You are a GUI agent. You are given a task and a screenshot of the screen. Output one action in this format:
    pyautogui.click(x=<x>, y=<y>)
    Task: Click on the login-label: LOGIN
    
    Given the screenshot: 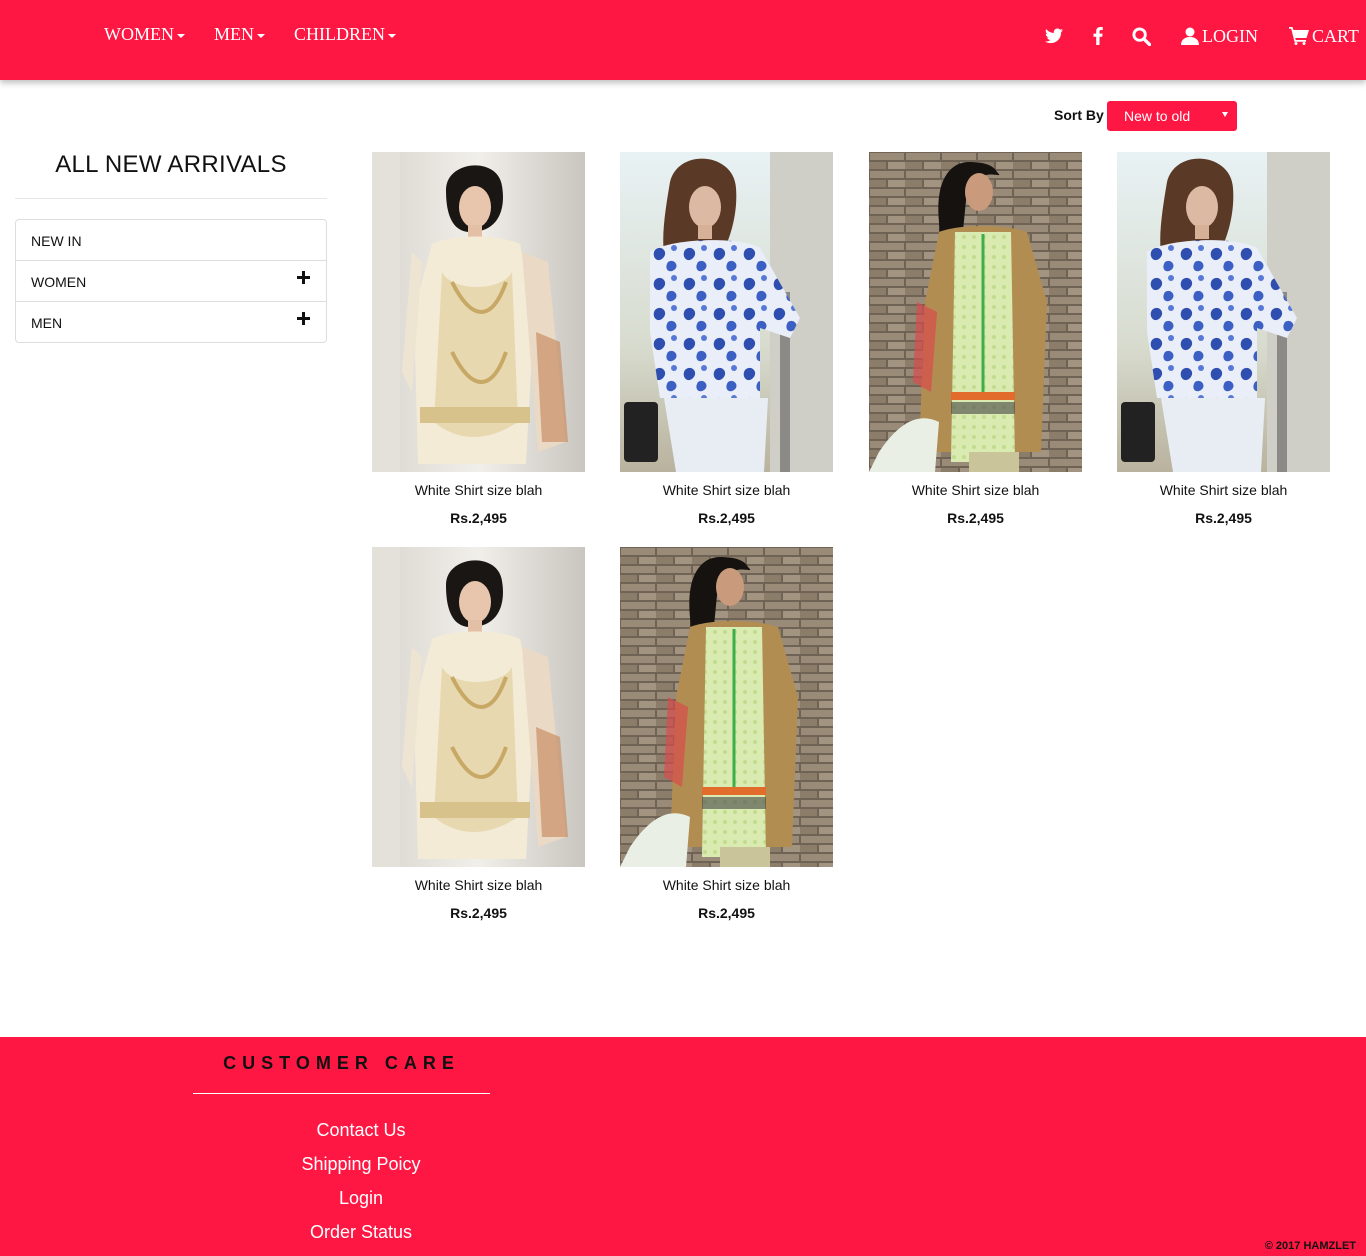 What is the action you would take?
    pyautogui.click(x=1230, y=35)
    